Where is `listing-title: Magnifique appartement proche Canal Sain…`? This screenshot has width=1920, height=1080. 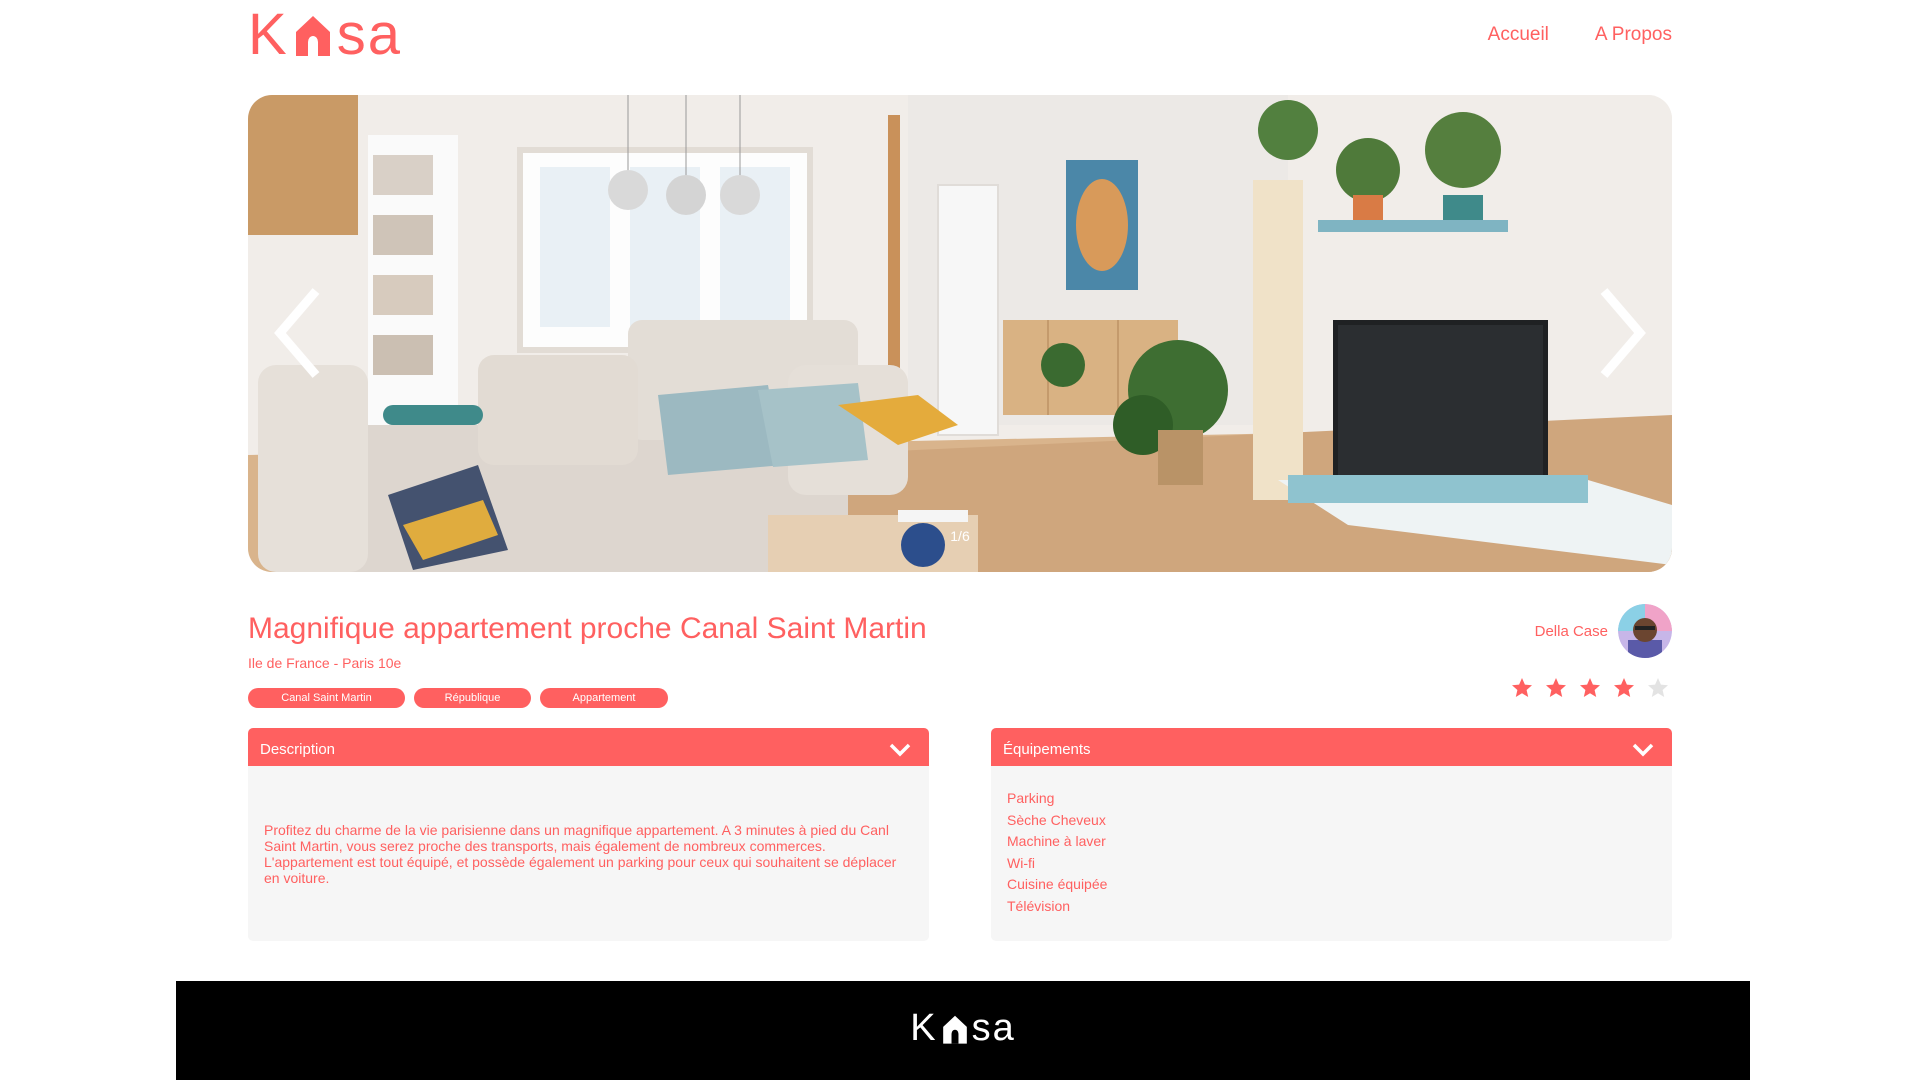
listing-title: Magnifique appartement proche Canal Sain… is located at coordinates (587, 628).